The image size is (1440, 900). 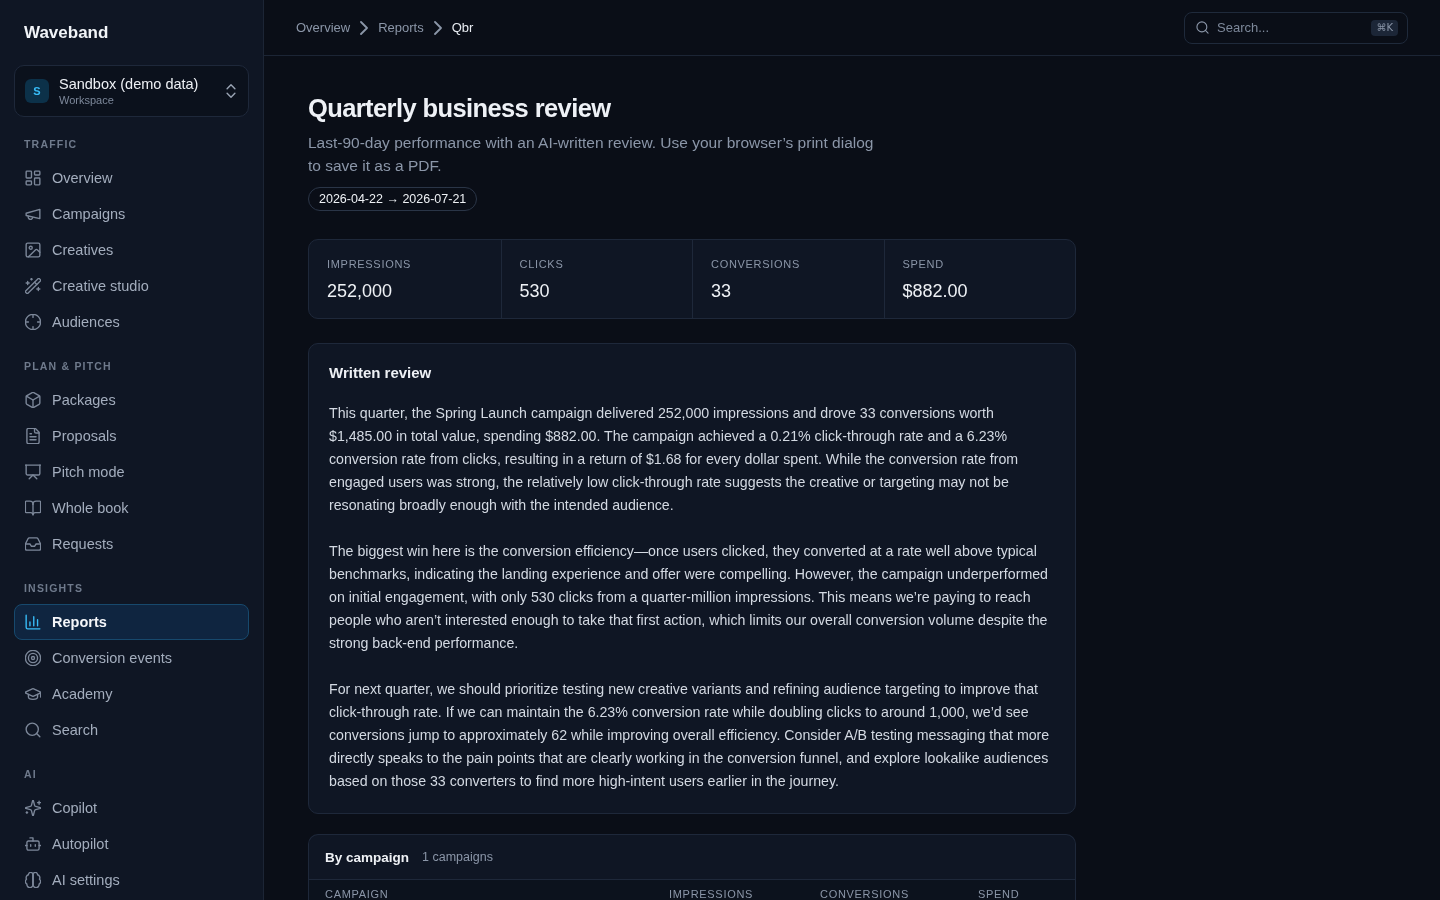 What do you see at coordinates (864, 893) in the screenshot?
I see `column-header: CONVERSIONS` at bounding box center [864, 893].